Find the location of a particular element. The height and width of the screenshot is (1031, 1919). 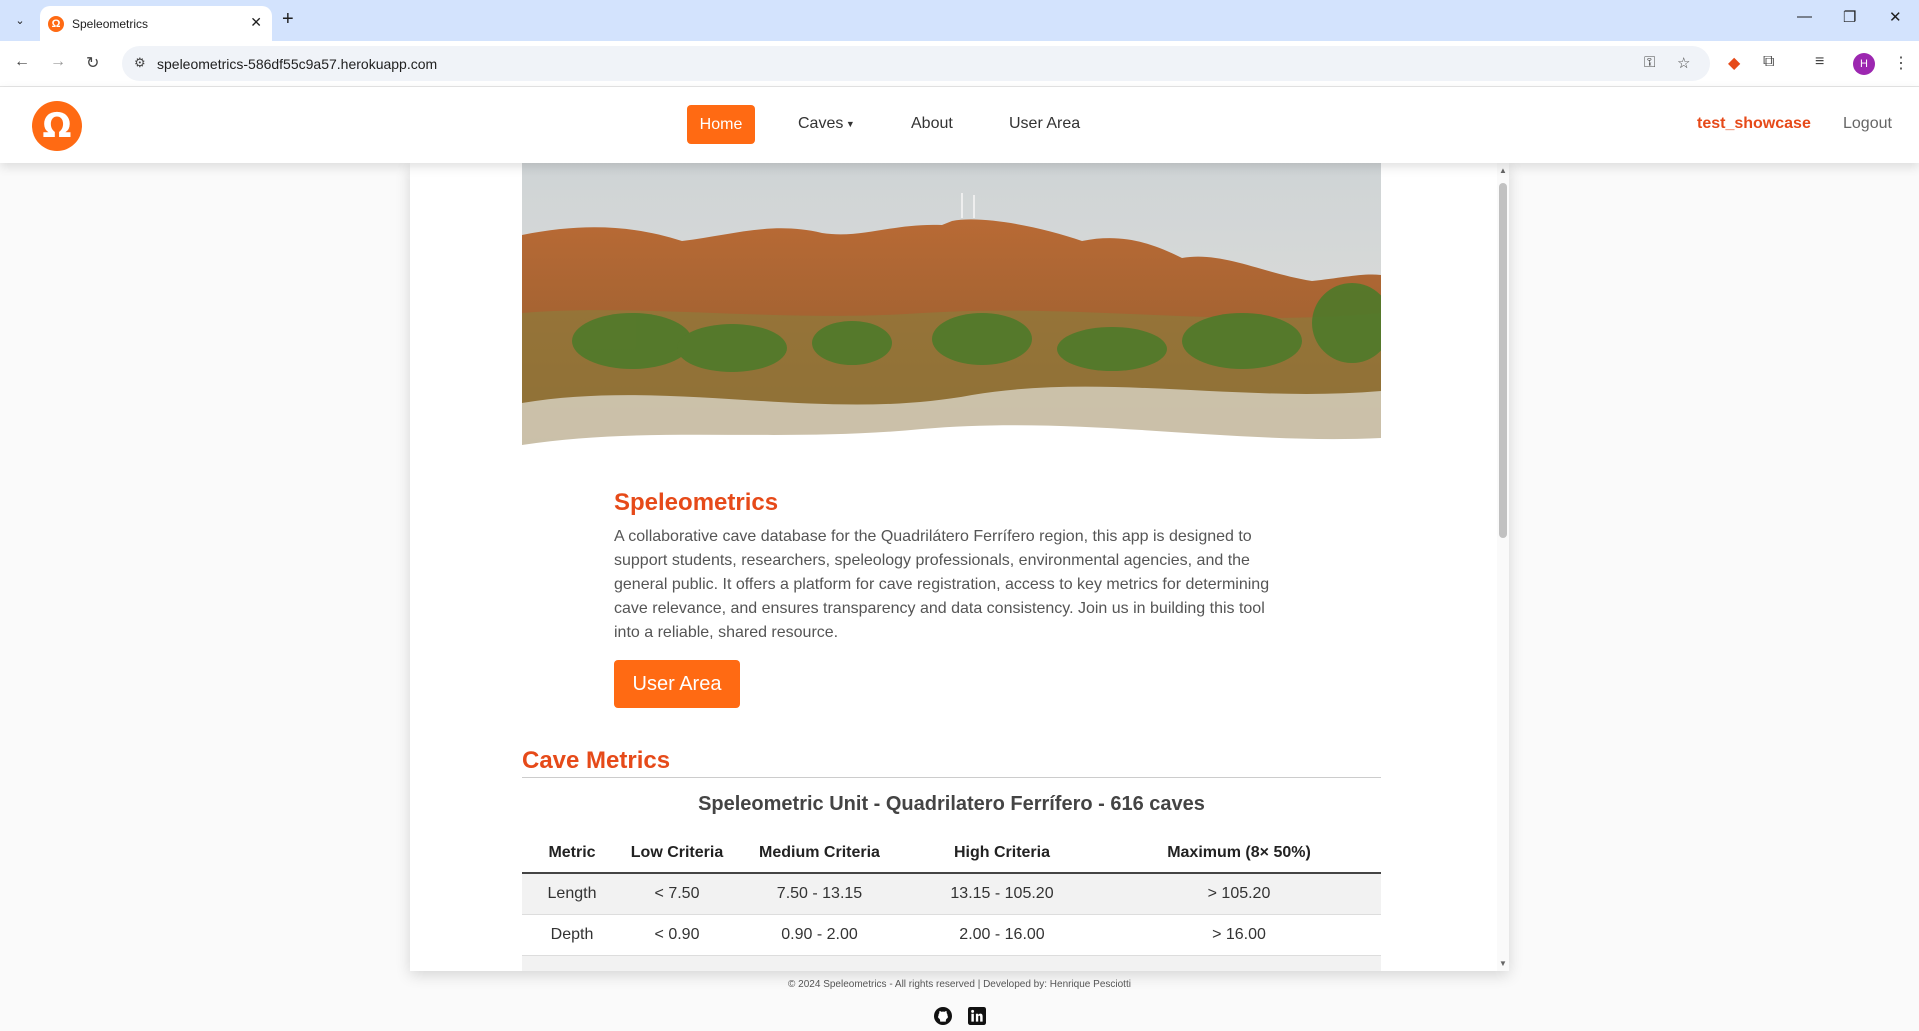

media-control-icon: ≡ is located at coordinates (1819, 62).